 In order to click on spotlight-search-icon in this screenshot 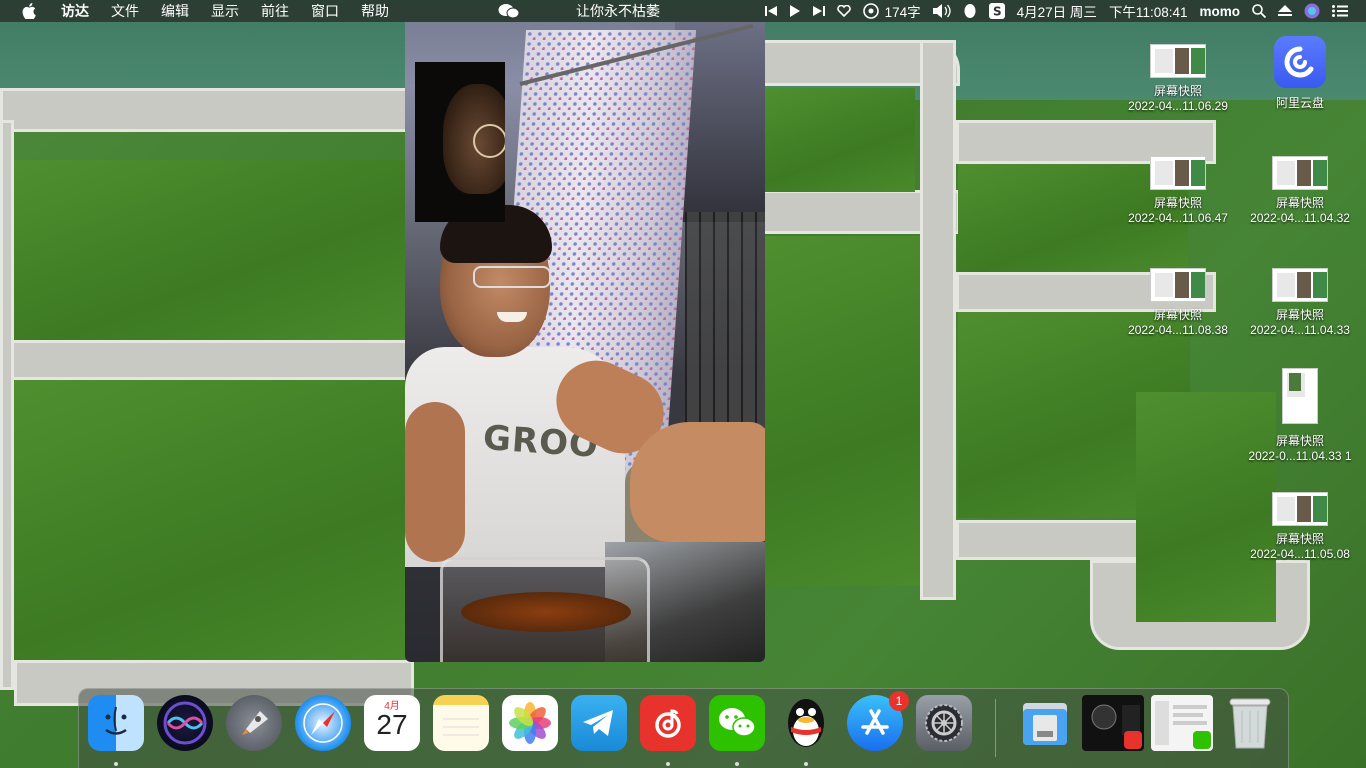, I will do `click(1259, 11)`.